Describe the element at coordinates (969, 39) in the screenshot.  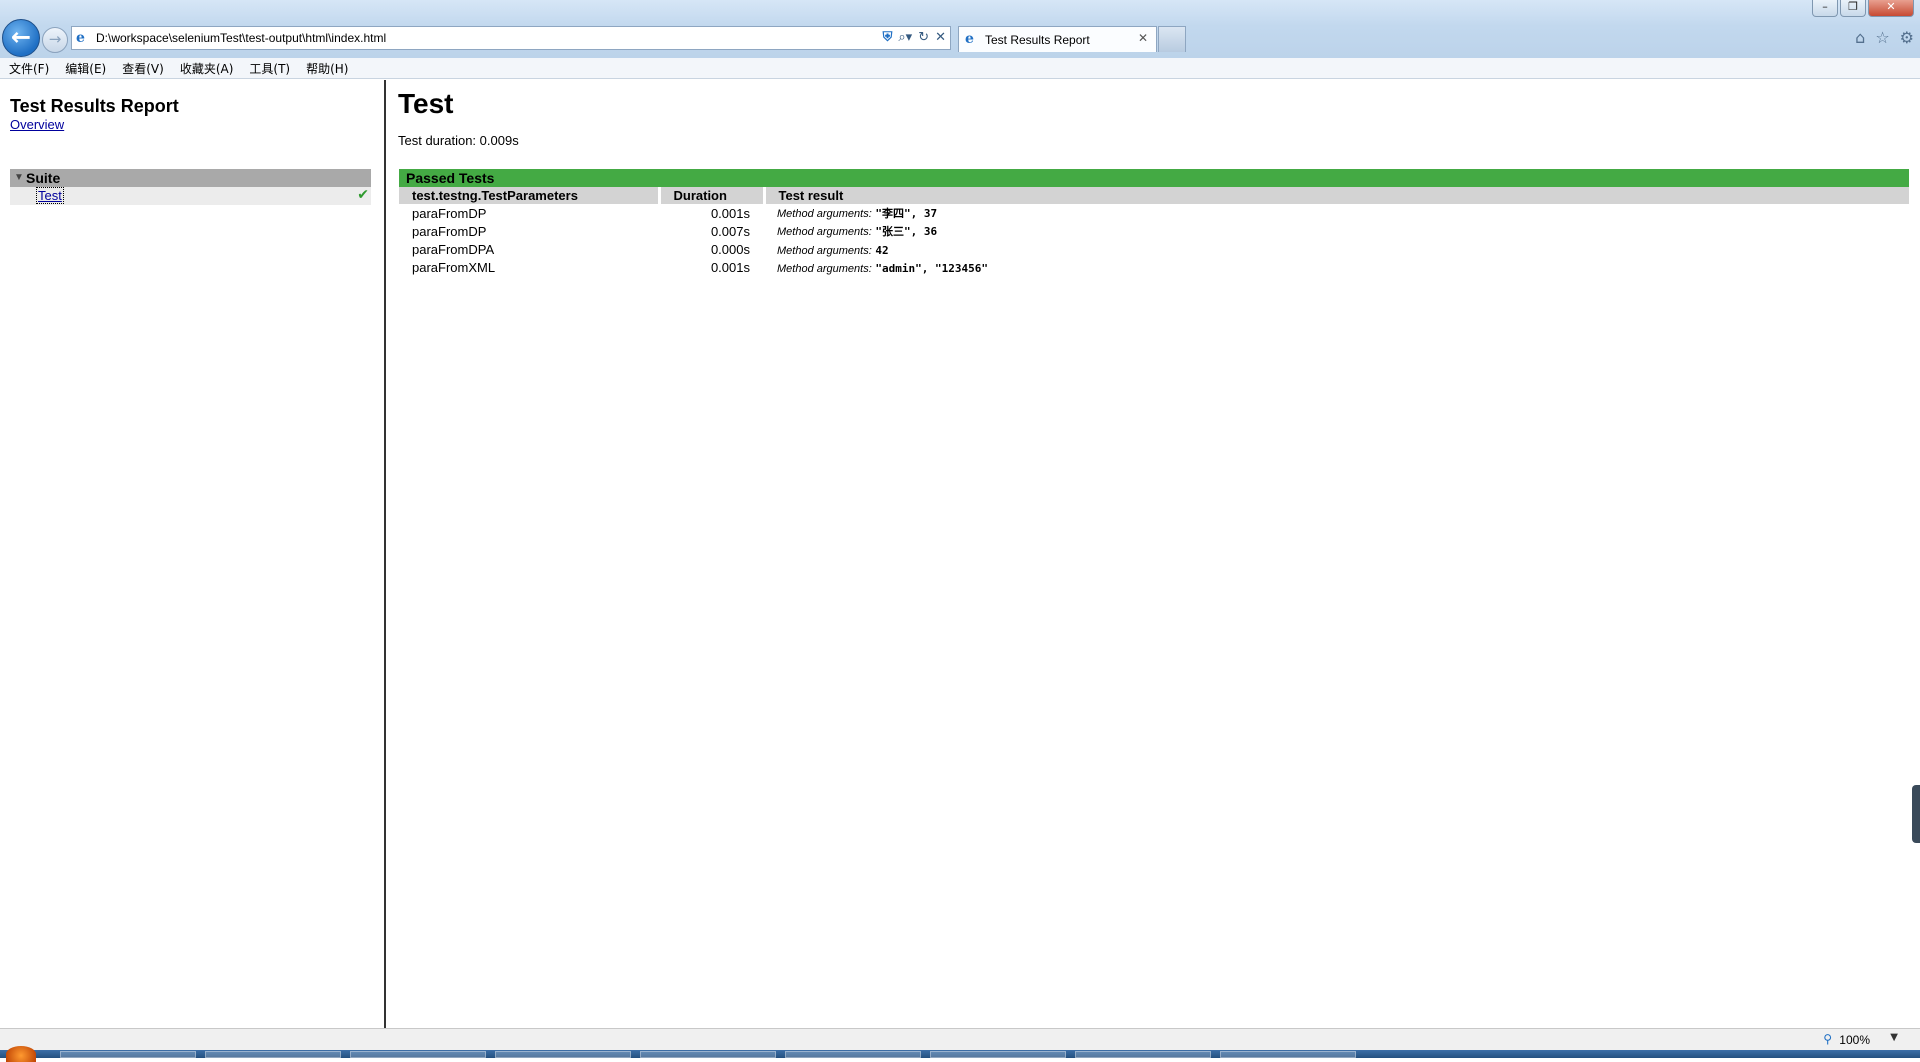
I see `ie-tab-icon: e` at that location.